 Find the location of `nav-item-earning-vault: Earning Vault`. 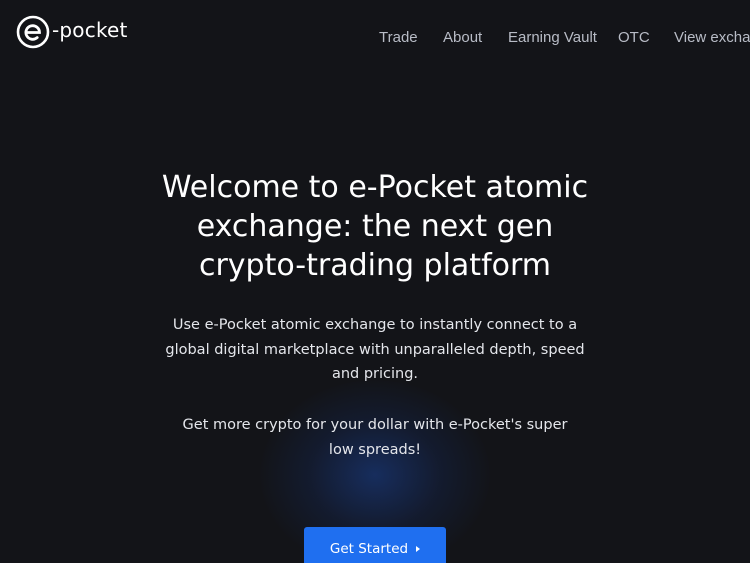

nav-item-earning-vault: Earning Vault is located at coordinates (552, 37).